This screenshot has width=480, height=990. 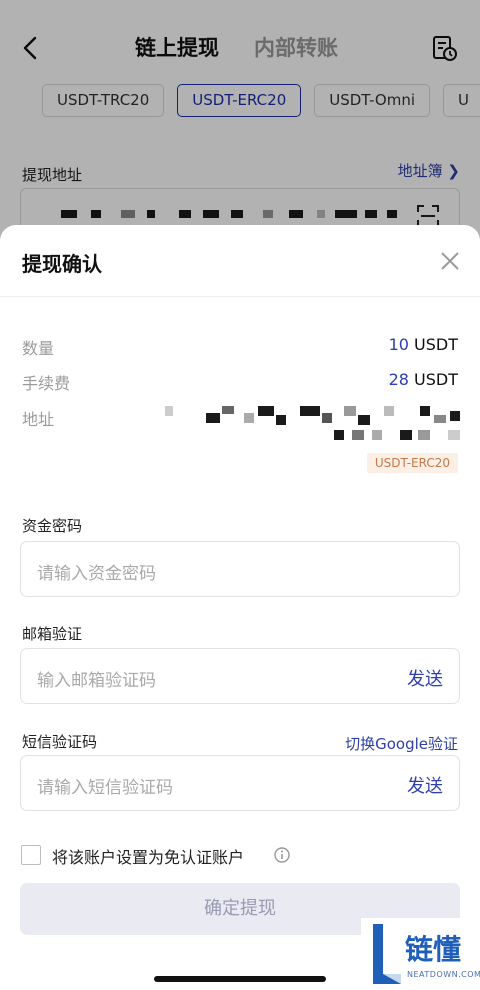 What do you see at coordinates (425, 785) in the screenshot?
I see `sms-send-button: 发送` at bounding box center [425, 785].